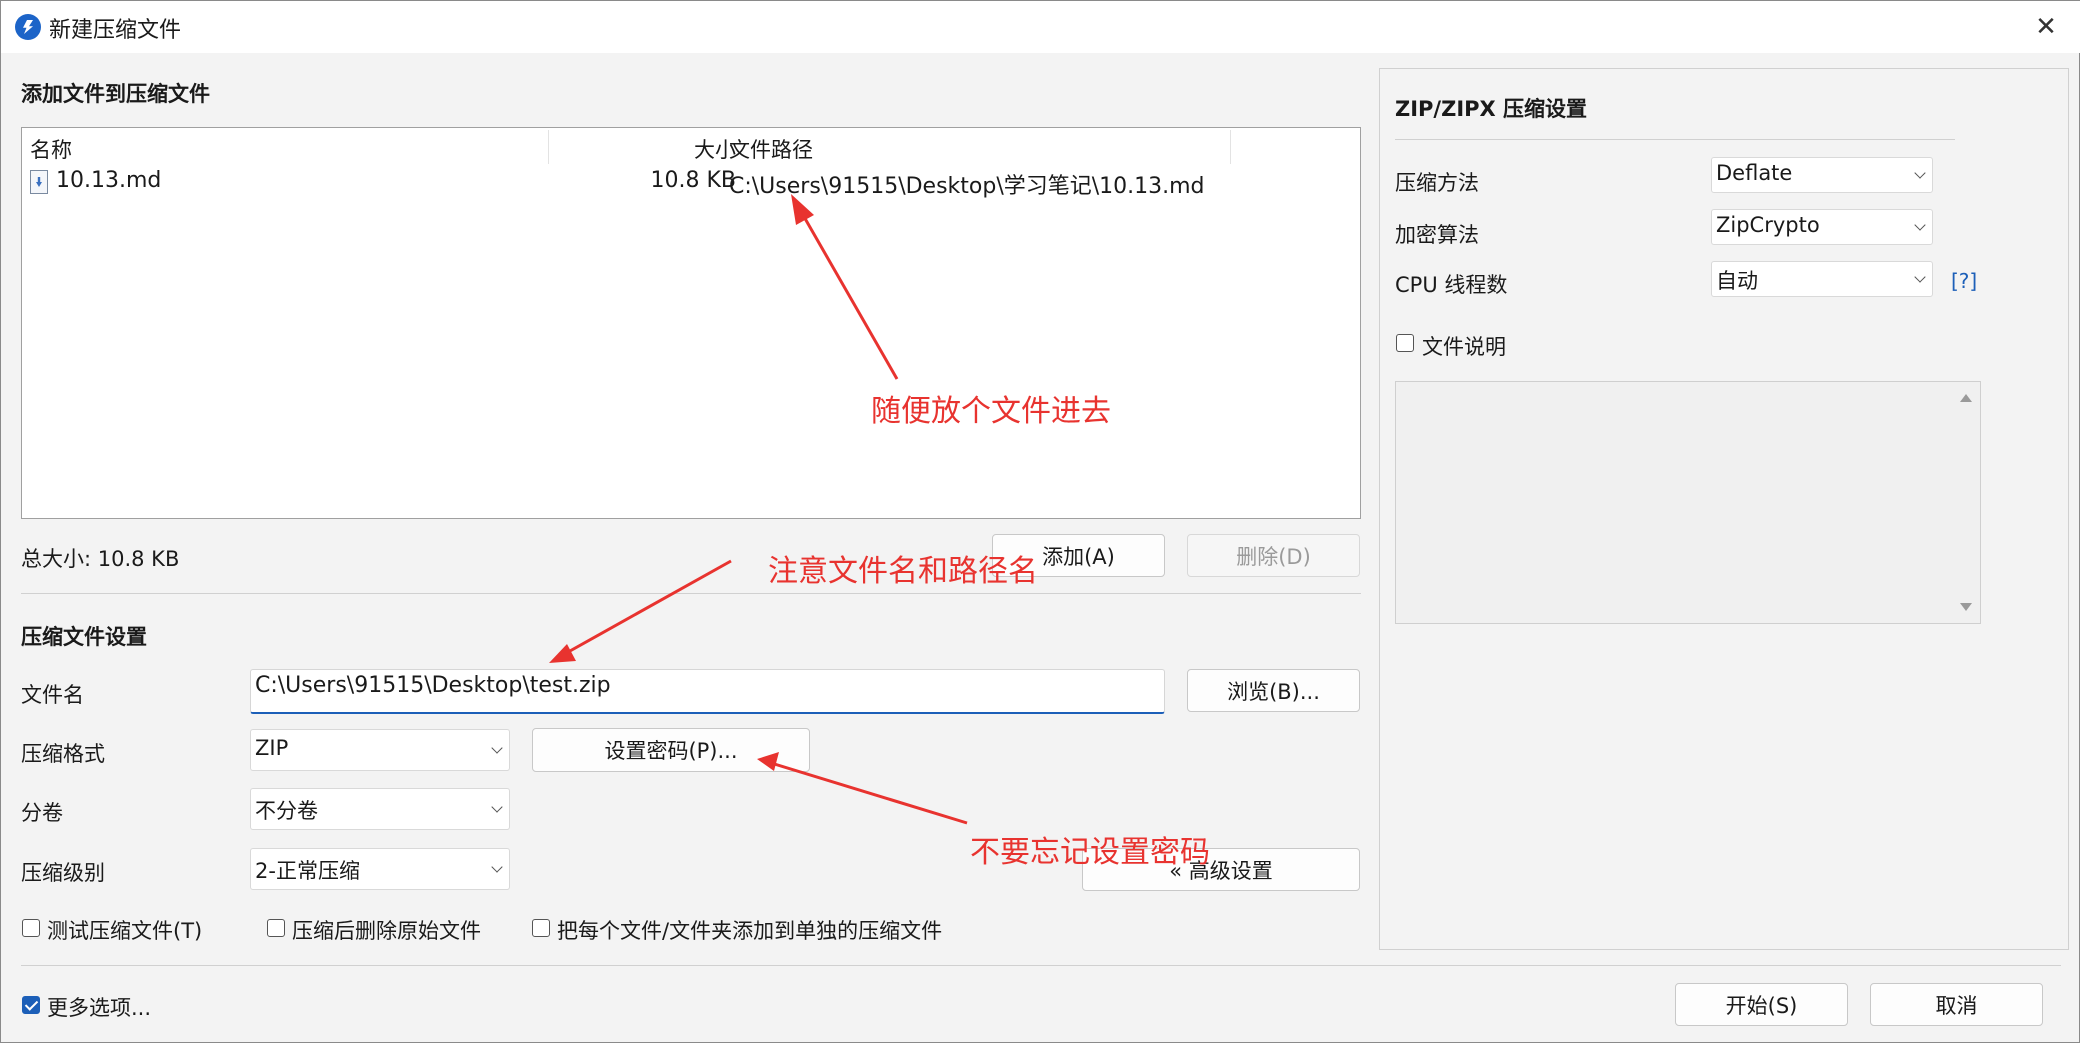 The height and width of the screenshot is (1043, 2080). Describe the element at coordinates (903, 571) in the screenshot. I see `annotation-note-2: 注意文件名和路径名` at that location.